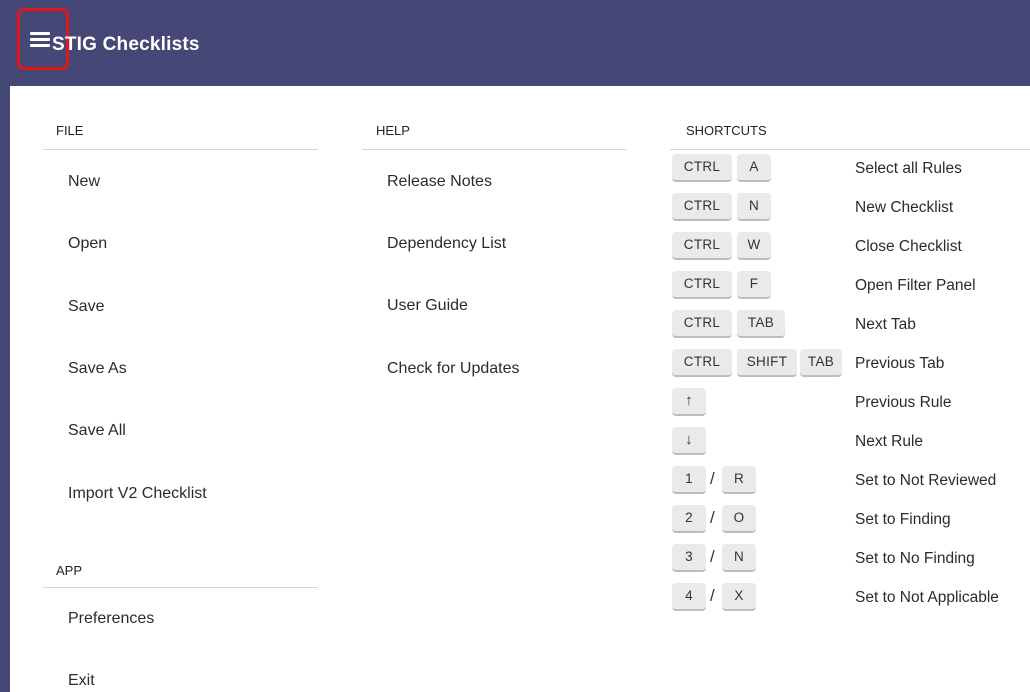 The image size is (1030, 692). I want to click on app-header: STIG Checklists, so click(515, 43).